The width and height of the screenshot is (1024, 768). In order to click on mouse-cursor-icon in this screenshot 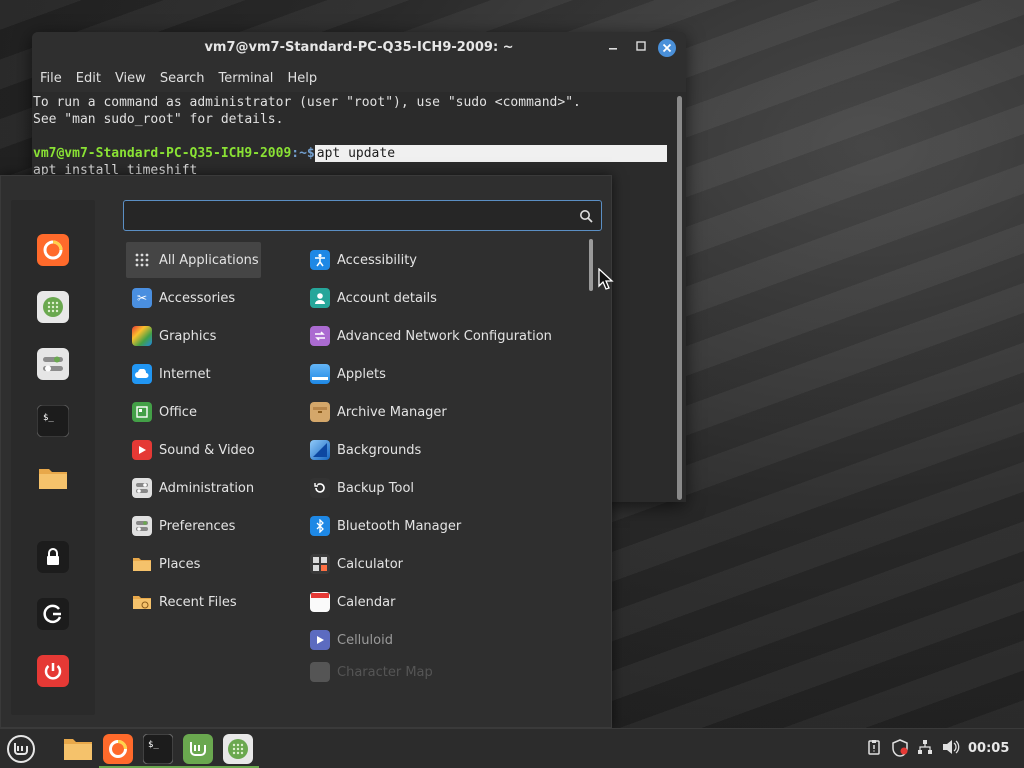, I will do `click(607, 281)`.